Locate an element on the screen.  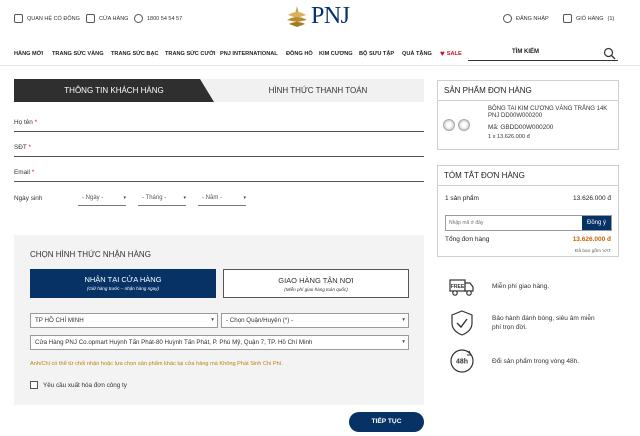
nav-item-new: HÀNG MỚI is located at coordinates (28, 54).